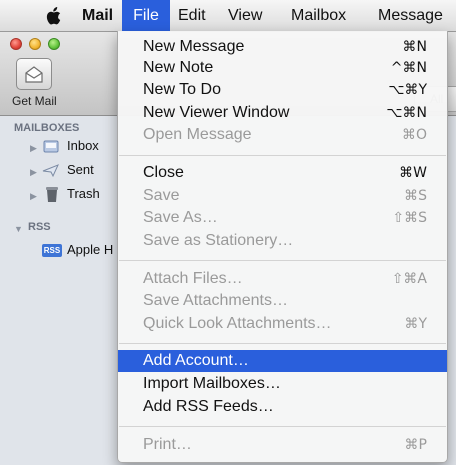 The image size is (456, 465). I want to click on menu-item-new-message: New Message ⌘N, so click(282, 47).